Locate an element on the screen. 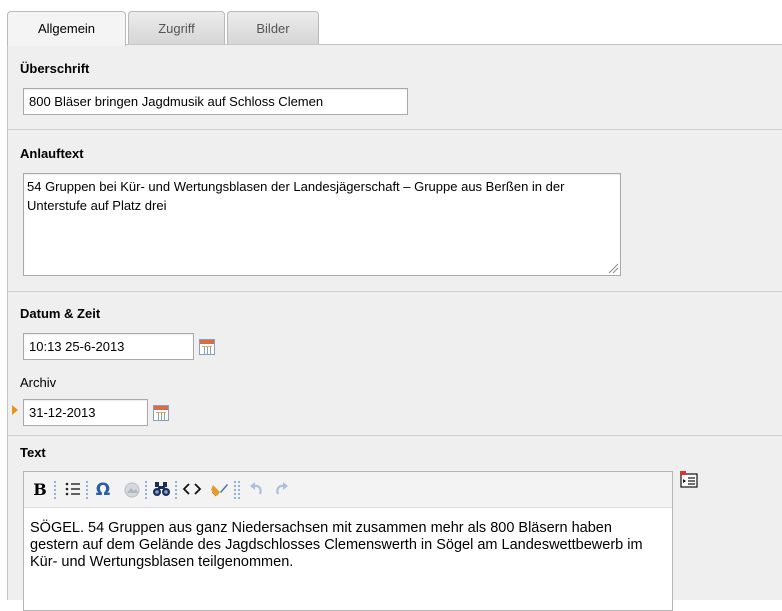 The width and height of the screenshot is (782, 611). tab-zugriff: Zugriff is located at coordinates (176, 27).